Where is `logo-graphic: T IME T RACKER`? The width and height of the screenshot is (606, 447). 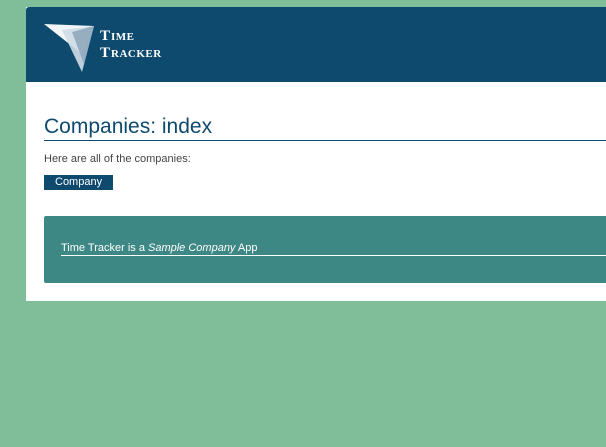
logo-graphic: T IME T RACKER is located at coordinates (103, 48).